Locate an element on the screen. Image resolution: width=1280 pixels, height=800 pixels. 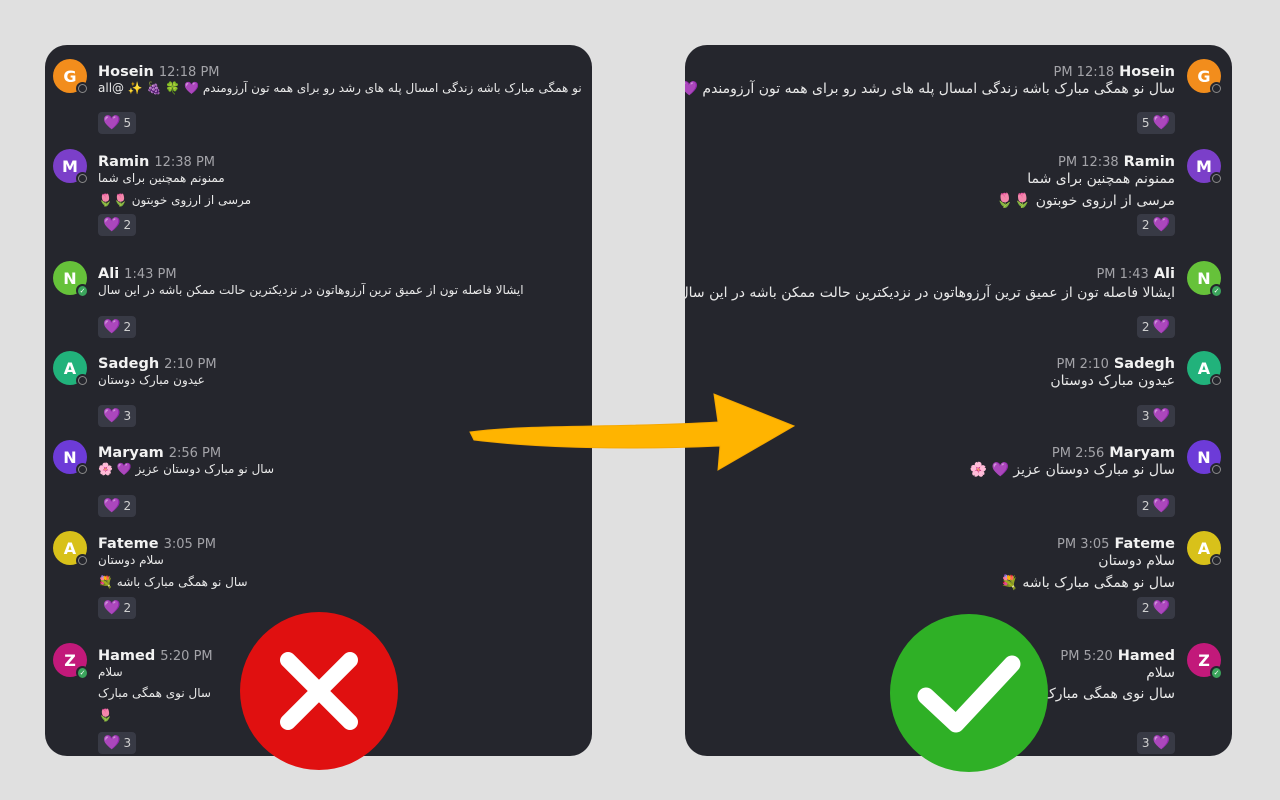
reaction-button: 5 💜 is located at coordinates (1155, 123).